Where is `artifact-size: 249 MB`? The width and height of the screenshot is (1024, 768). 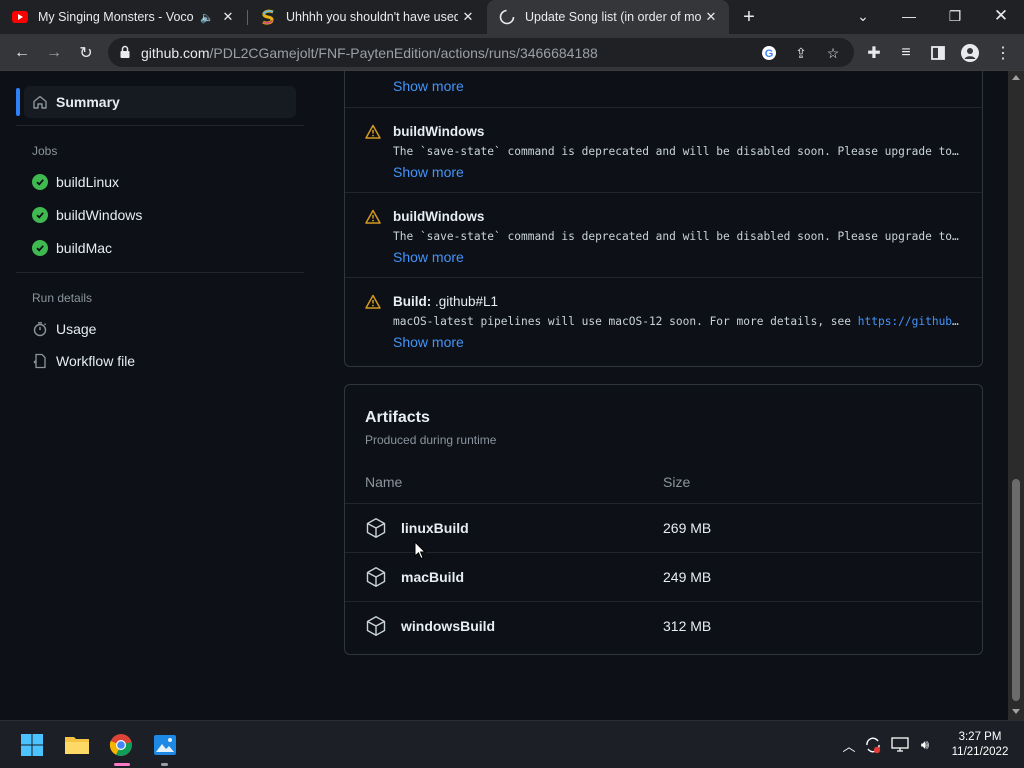 artifact-size: 249 MB is located at coordinates (687, 577).